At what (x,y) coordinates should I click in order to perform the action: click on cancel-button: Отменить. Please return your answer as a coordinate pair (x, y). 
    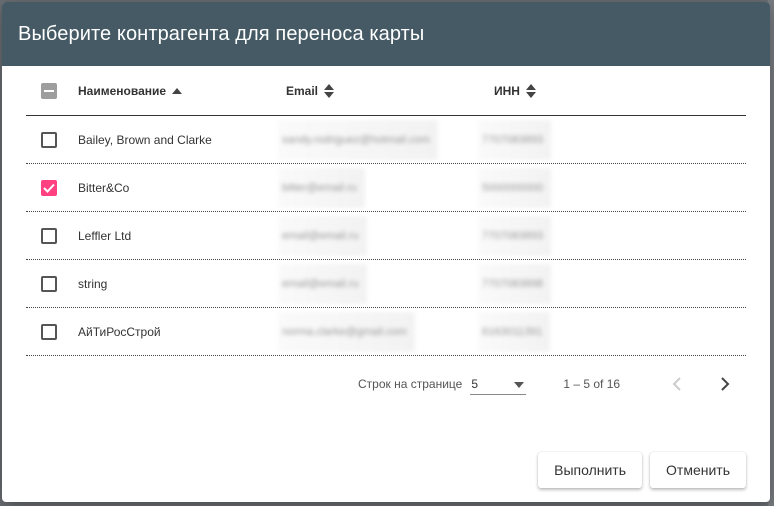
    Looking at the image, I should click on (698, 470).